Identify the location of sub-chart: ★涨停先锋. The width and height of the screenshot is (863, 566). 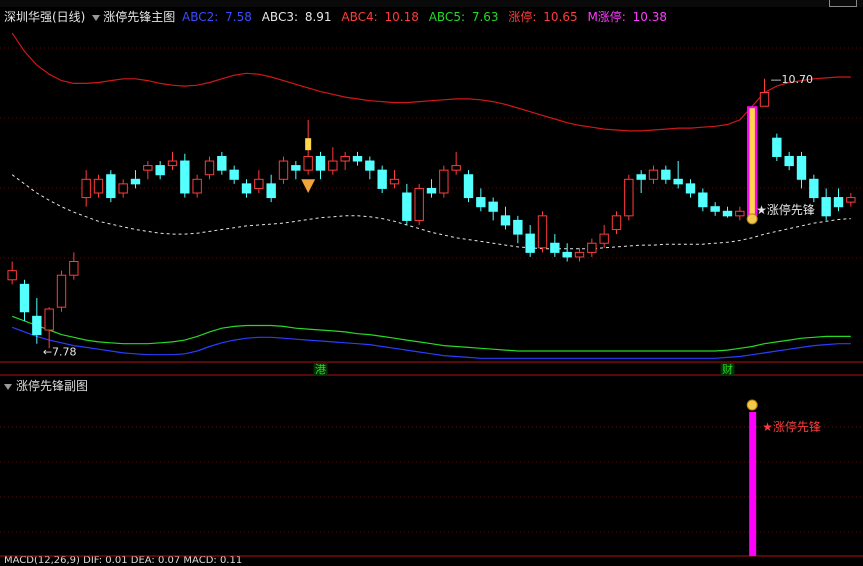
(783, 477).